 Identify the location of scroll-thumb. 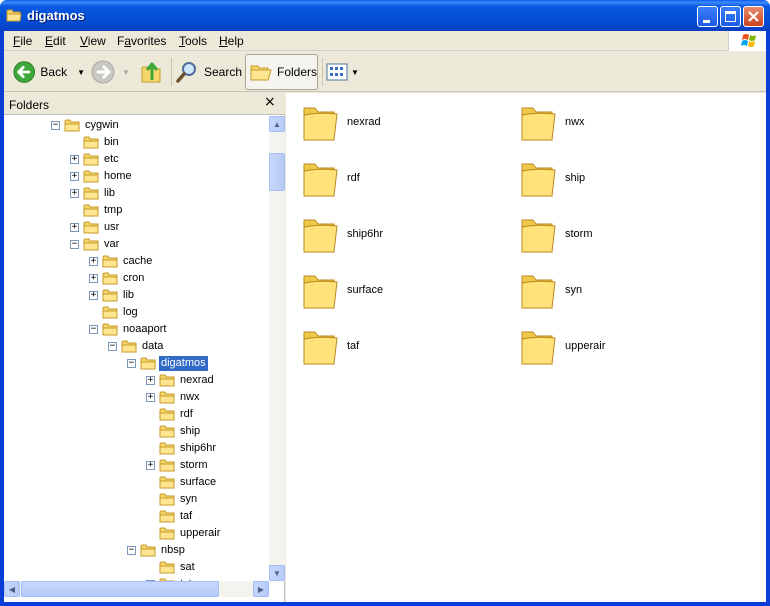
(277, 172).